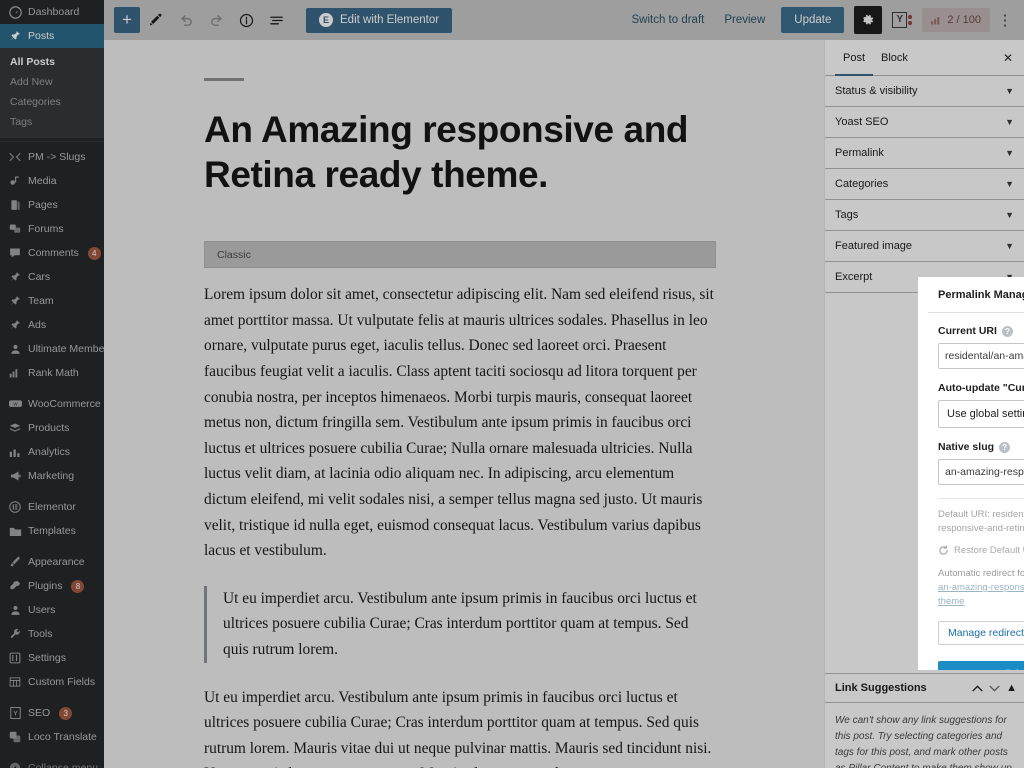  Describe the element at coordinates (52, 122) in the screenshot. I see `submenu-item-tags: Tags` at that location.